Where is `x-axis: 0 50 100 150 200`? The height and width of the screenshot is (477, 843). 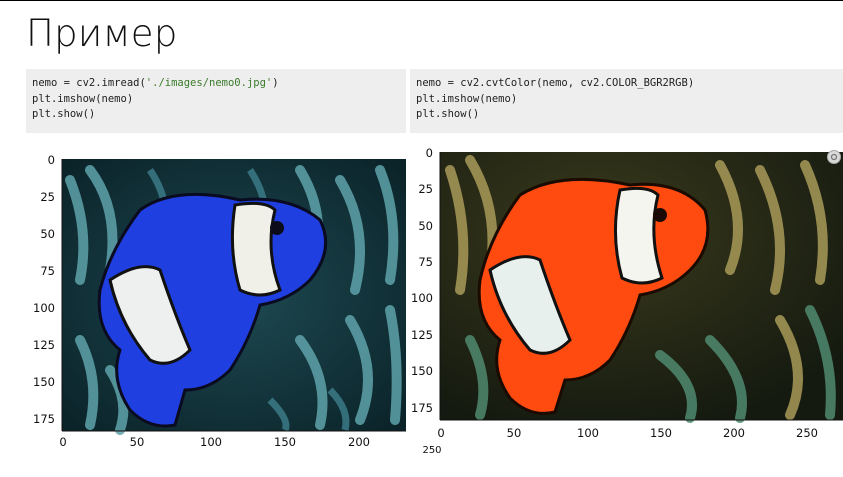
x-axis: 0 50 100 150 200 is located at coordinates (214, 442).